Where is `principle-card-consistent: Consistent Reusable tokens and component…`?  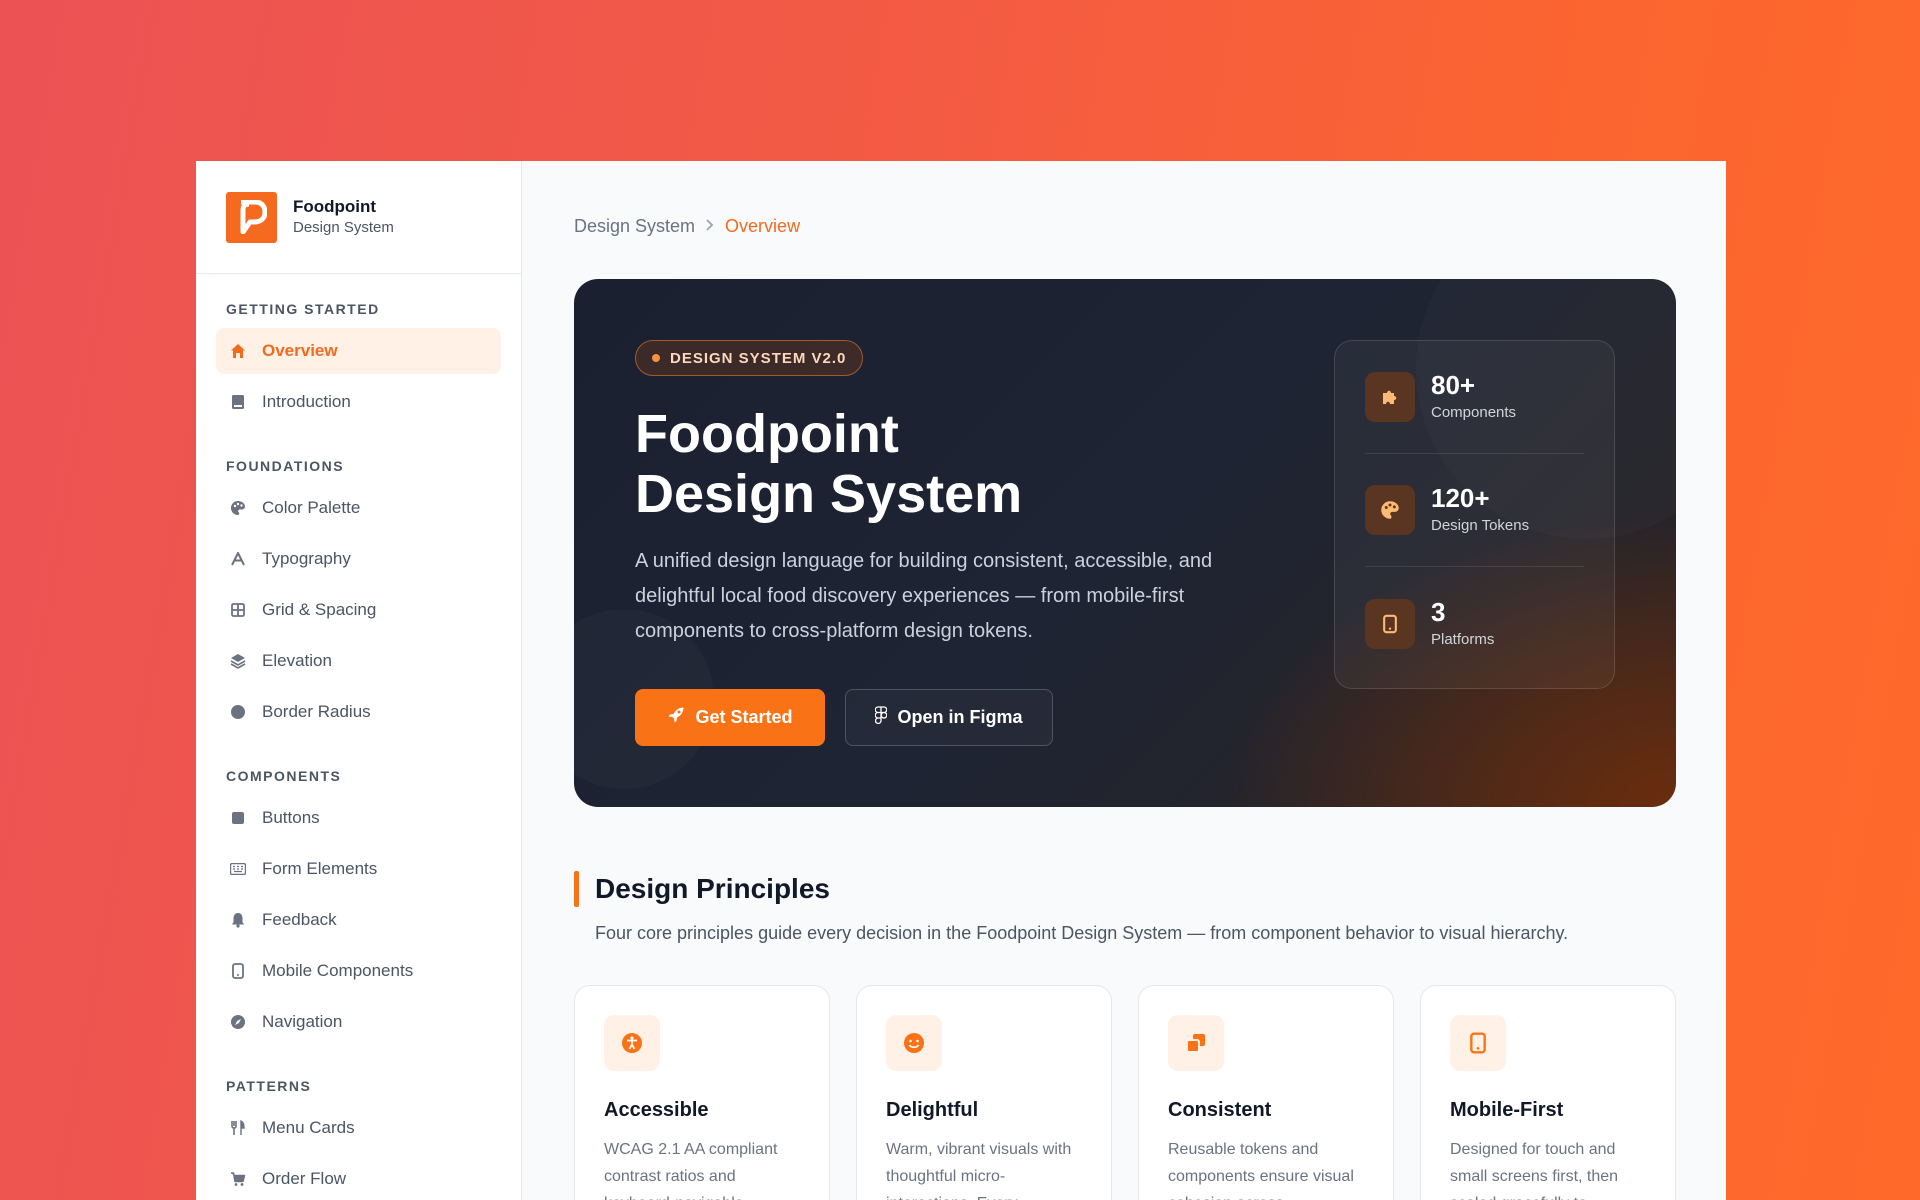
principle-card-consistent: Consistent Reusable tokens and component… is located at coordinates (1266, 1092).